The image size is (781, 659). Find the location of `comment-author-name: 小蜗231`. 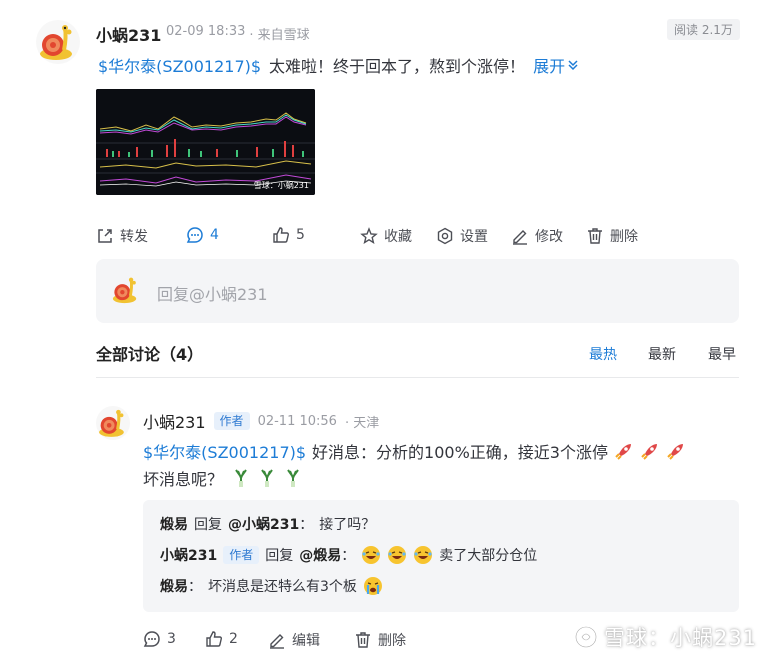

comment-author-name: 小蜗231 is located at coordinates (174, 421).